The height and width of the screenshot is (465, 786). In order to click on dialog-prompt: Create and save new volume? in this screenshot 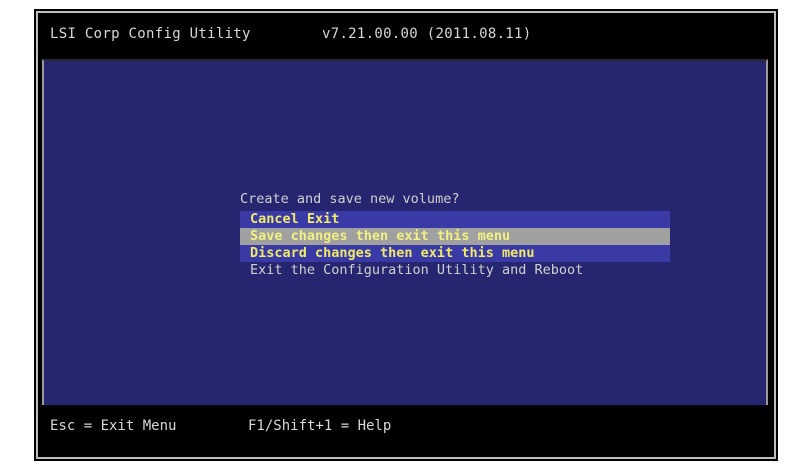, I will do `click(350, 199)`.